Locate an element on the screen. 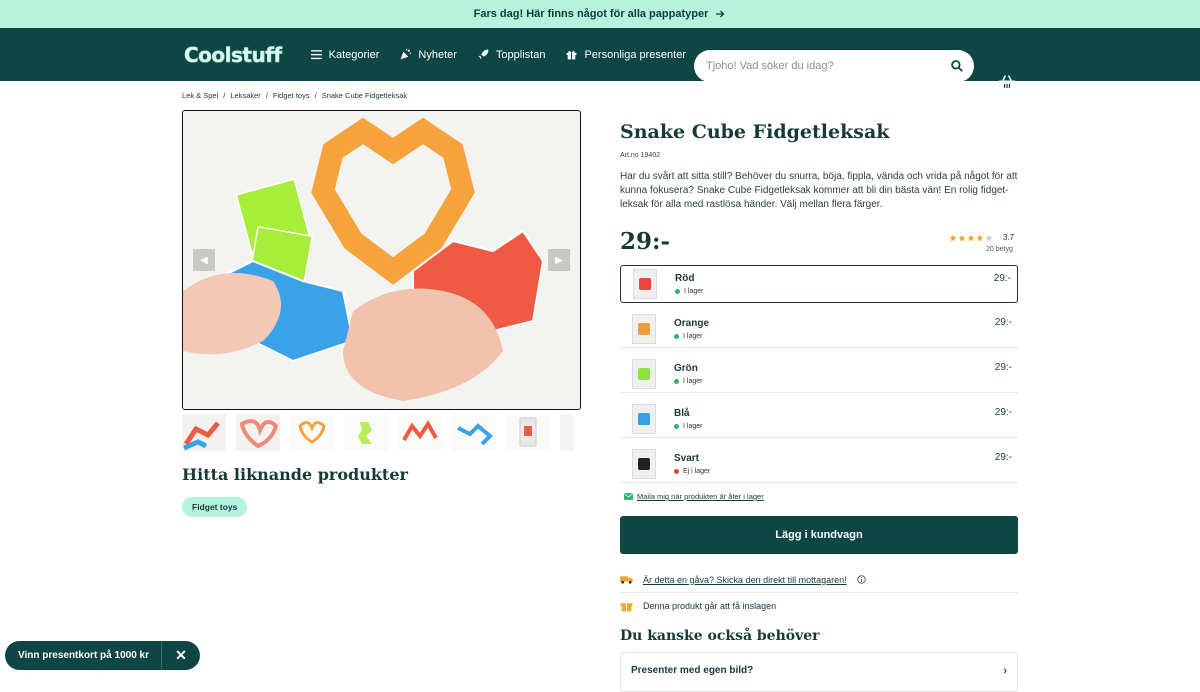 This screenshot has height=692, width=1200. variant-option: Blå I lager 29:- is located at coordinates (819, 419).